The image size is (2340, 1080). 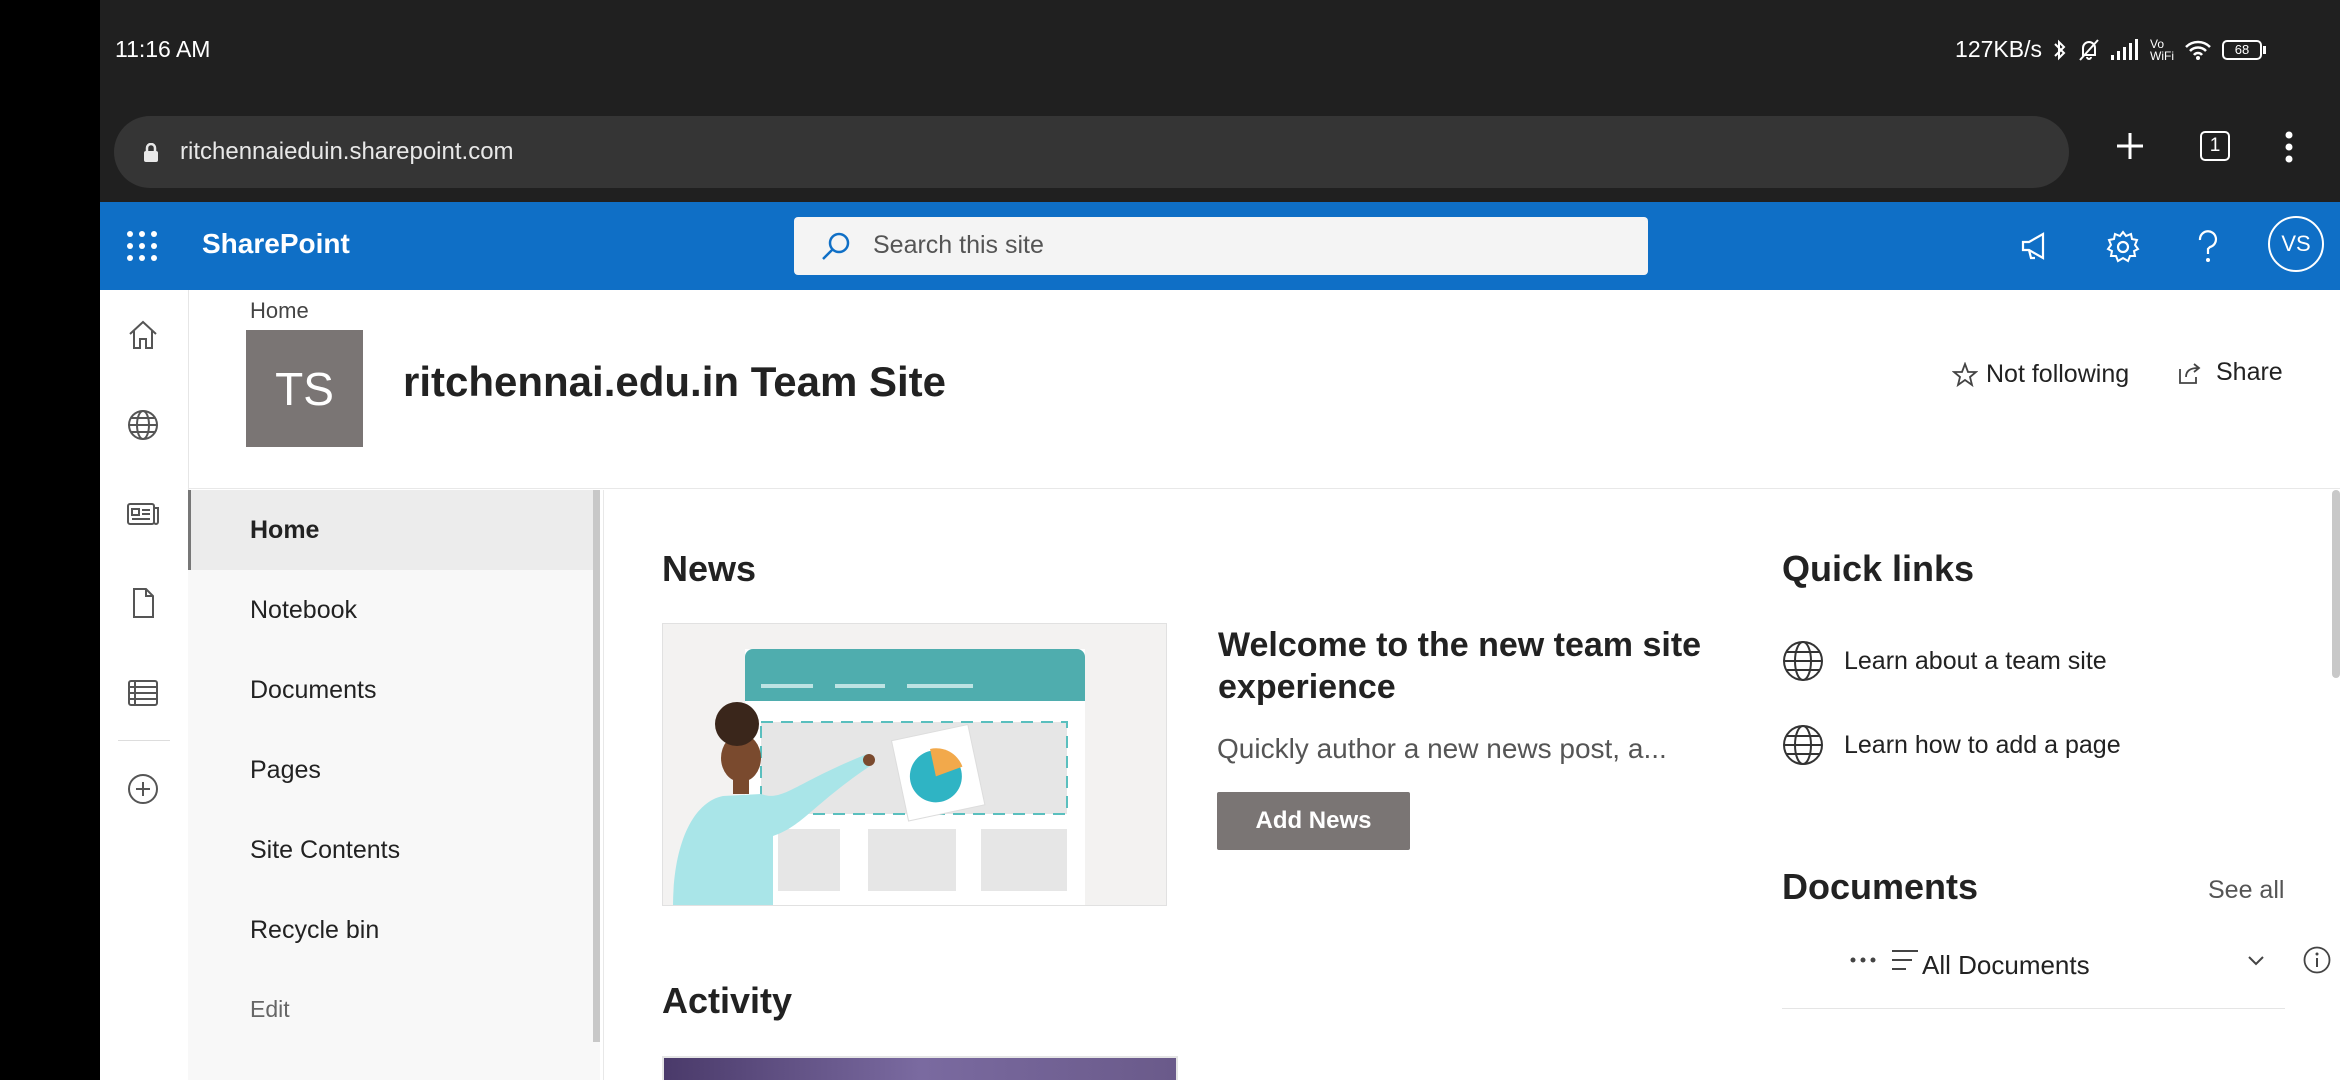 What do you see at coordinates (2249, 372) in the screenshot?
I see `share-label: Share` at bounding box center [2249, 372].